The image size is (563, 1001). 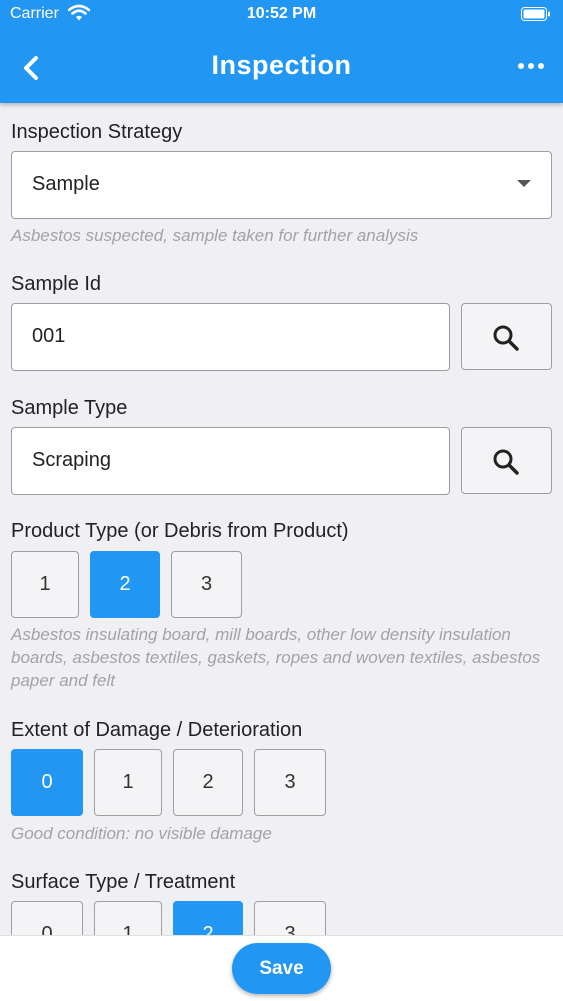 What do you see at coordinates (230, 337) in the screenshot?
I see `sample-id-input: 001` at bounding box center [230, 337].